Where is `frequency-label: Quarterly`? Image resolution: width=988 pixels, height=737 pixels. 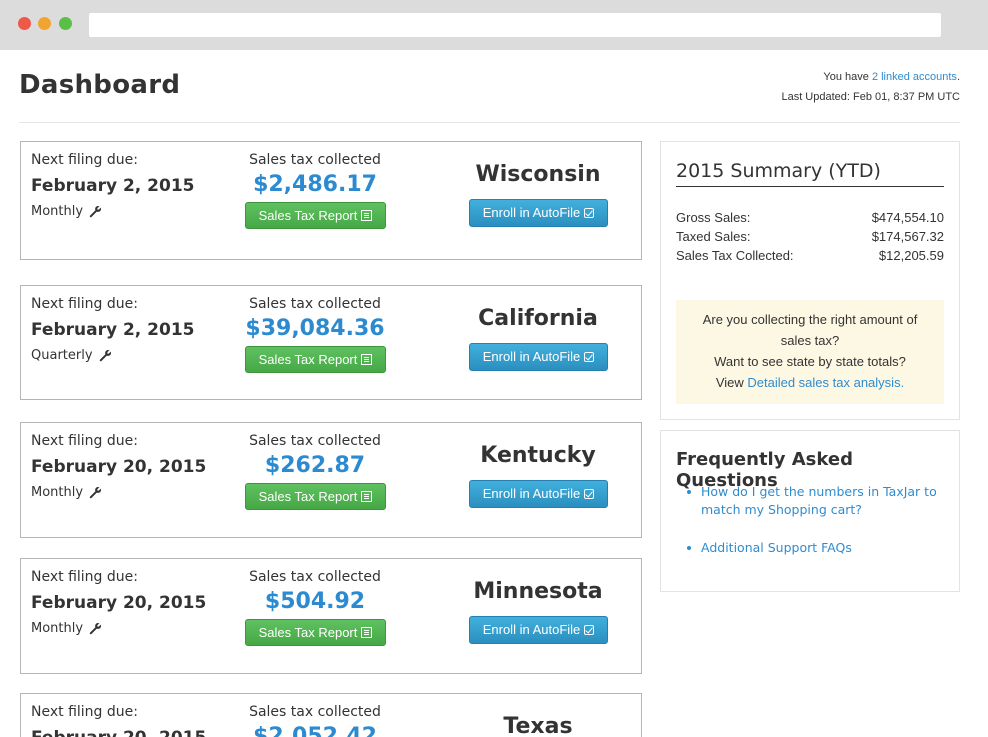
frequency-label: Quarterly is located at coordinates (62, 355).